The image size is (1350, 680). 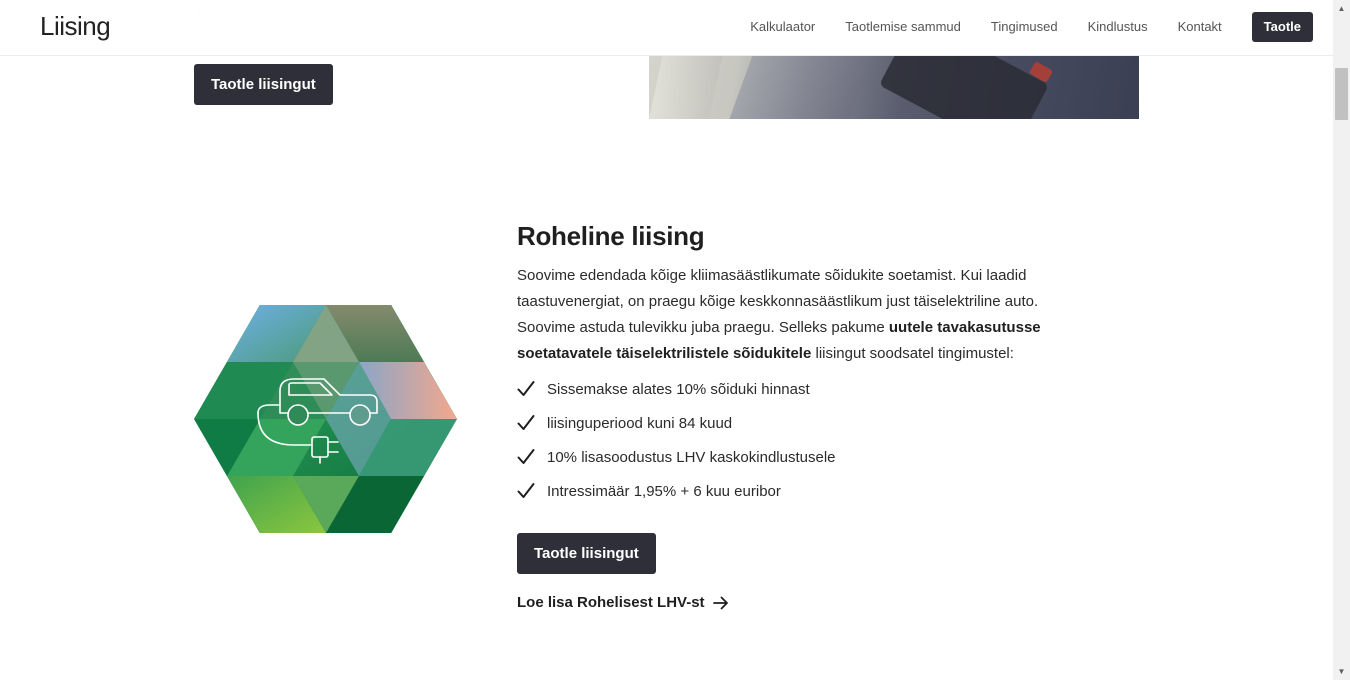 What do you see at coordinates (678, 389) in the screenshot?
I see `feature-text: Sissemakse alates 10% sõiduki hinnast` at bounding box center [678, 389].